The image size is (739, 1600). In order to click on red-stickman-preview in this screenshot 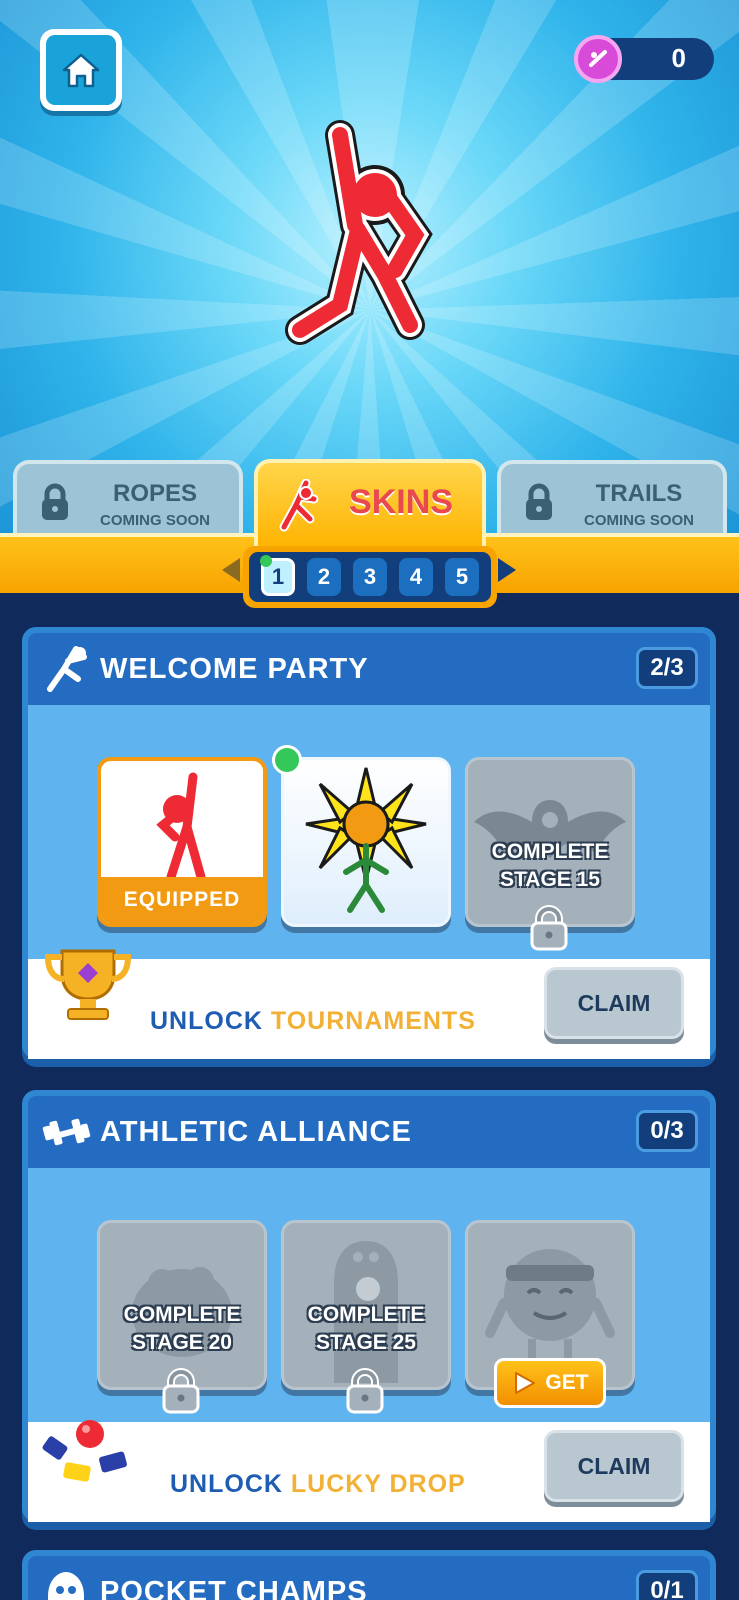, I will do `click(359, 232)`.